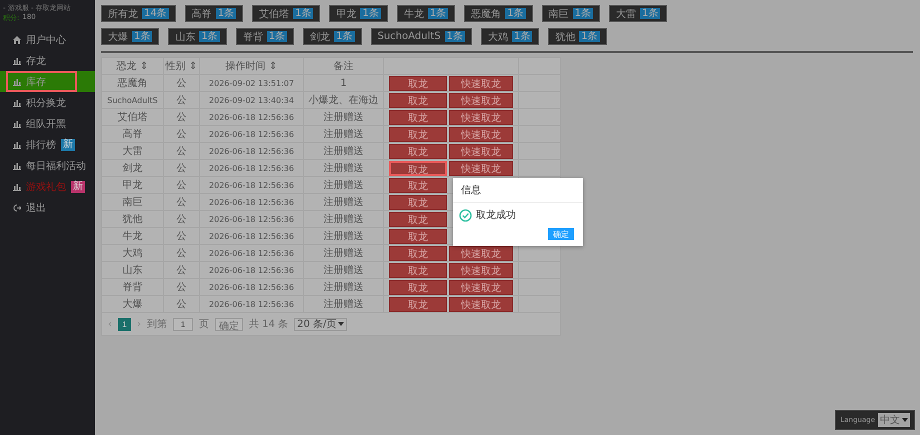 This screenshot has width=920, height=435. I want to click on sidebar-item: 用户中心, so click(47, 39).